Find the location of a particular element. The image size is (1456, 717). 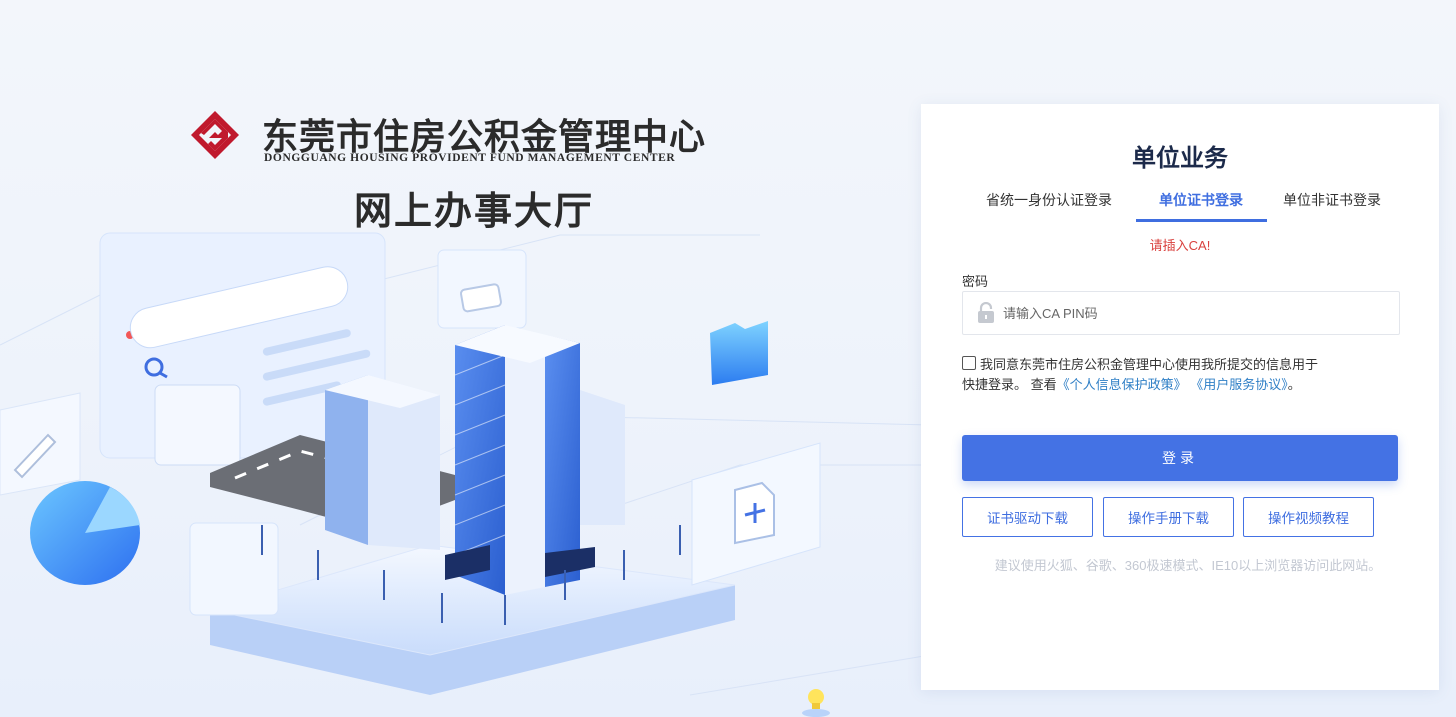

brand-logo-icon is located at coordinates (215, 135).